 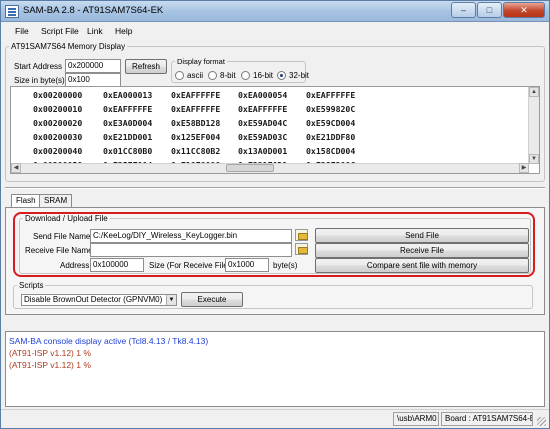 I want to click on menu-script-file: Script File, so click(x=60, y=31).